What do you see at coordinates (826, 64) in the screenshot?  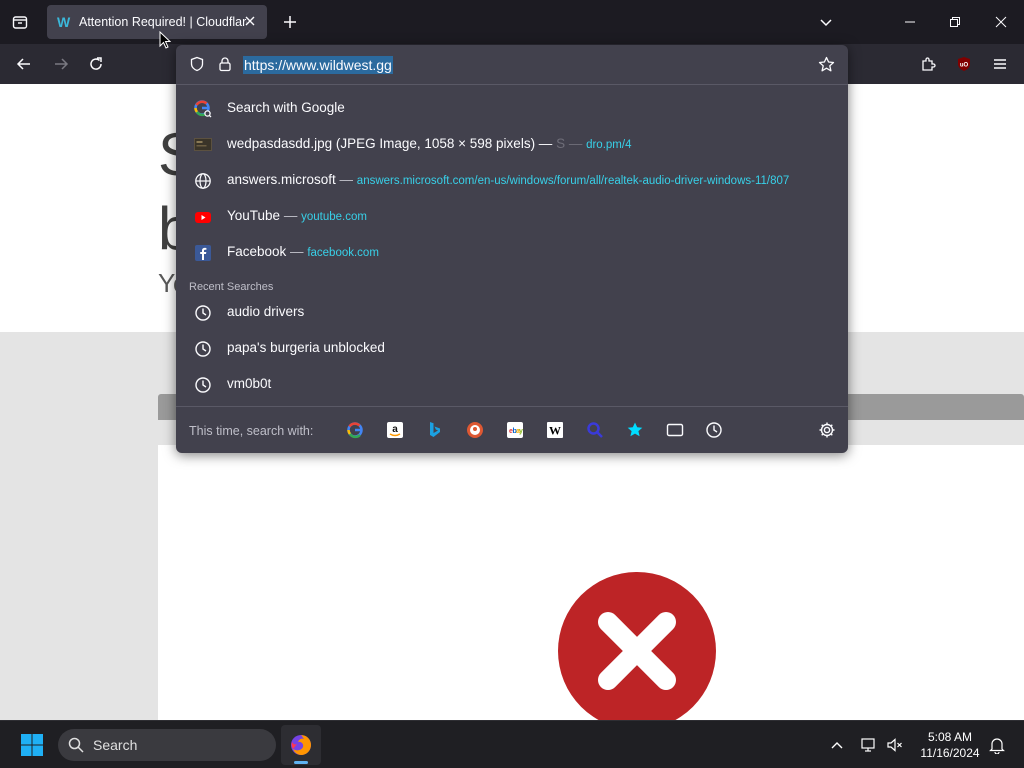 I see `bookmark-star-icon` at bounding box center [826, 64].